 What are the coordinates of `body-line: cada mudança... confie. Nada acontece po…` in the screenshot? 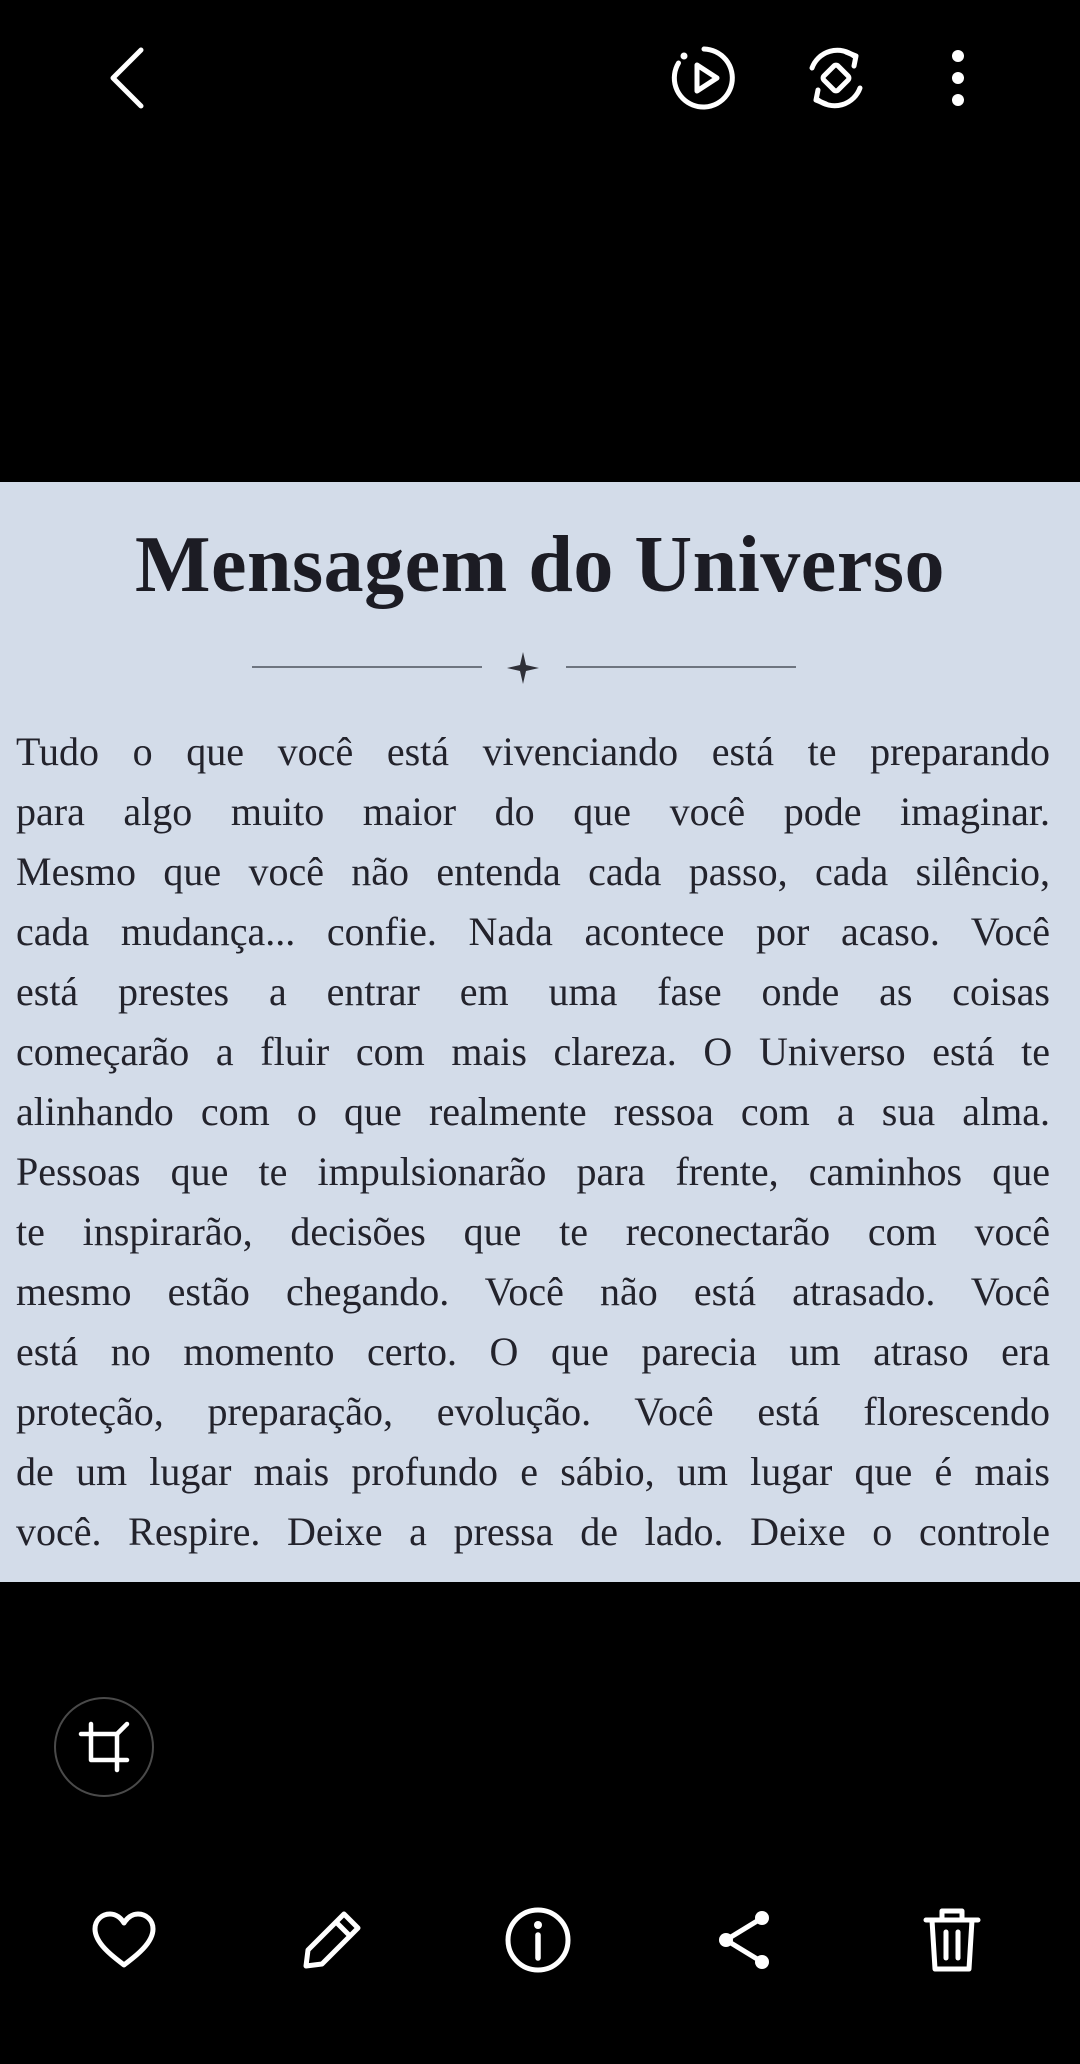 It's located at (533, 931).